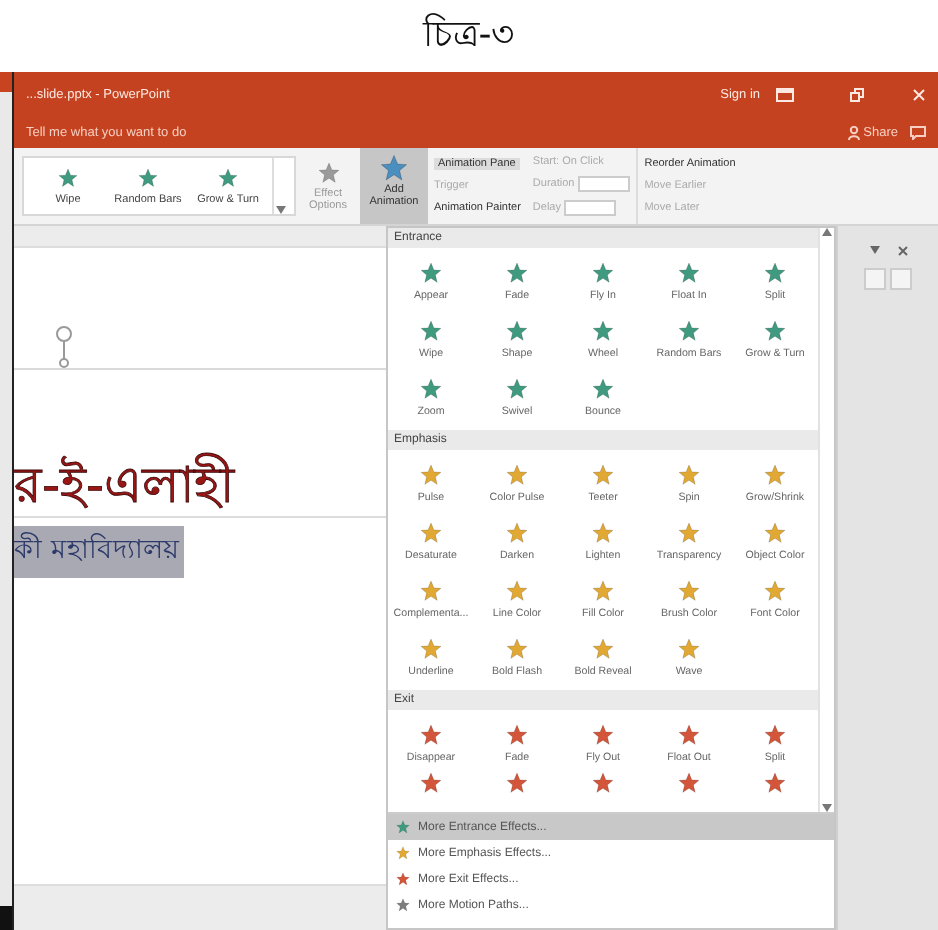 This screenshot has width=938, height=930. I want to click on scrollbar, so click(826, 520).